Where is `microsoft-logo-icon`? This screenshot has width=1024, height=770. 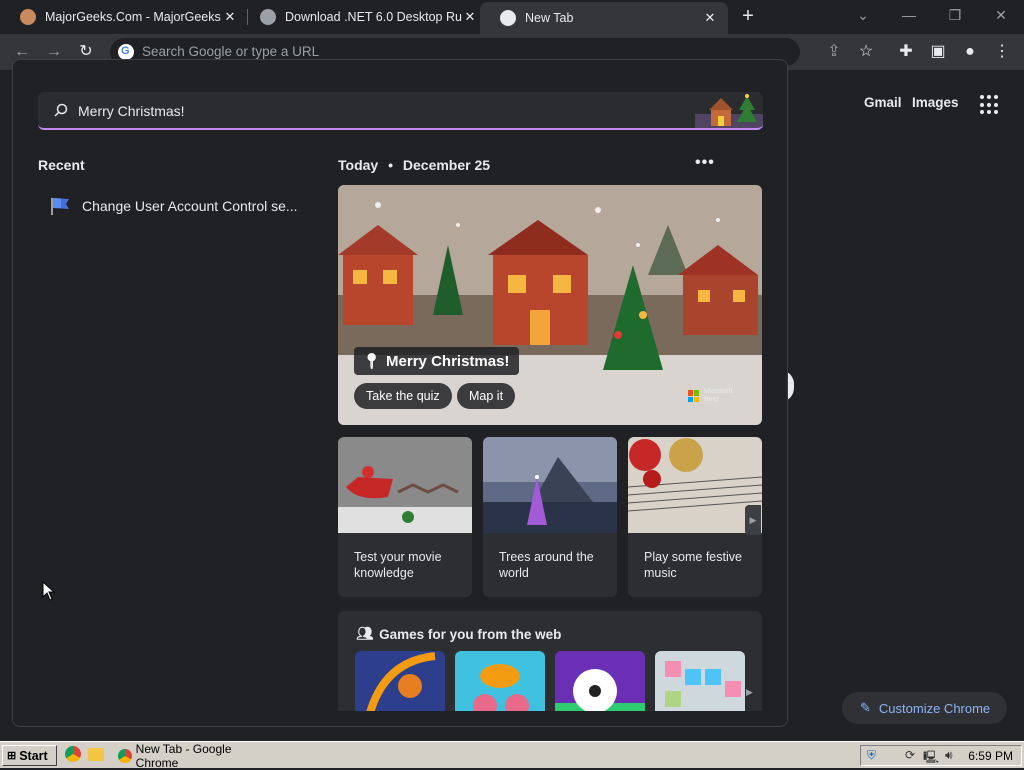 microsoft-logo-icon is located at coordinates (694, 396).